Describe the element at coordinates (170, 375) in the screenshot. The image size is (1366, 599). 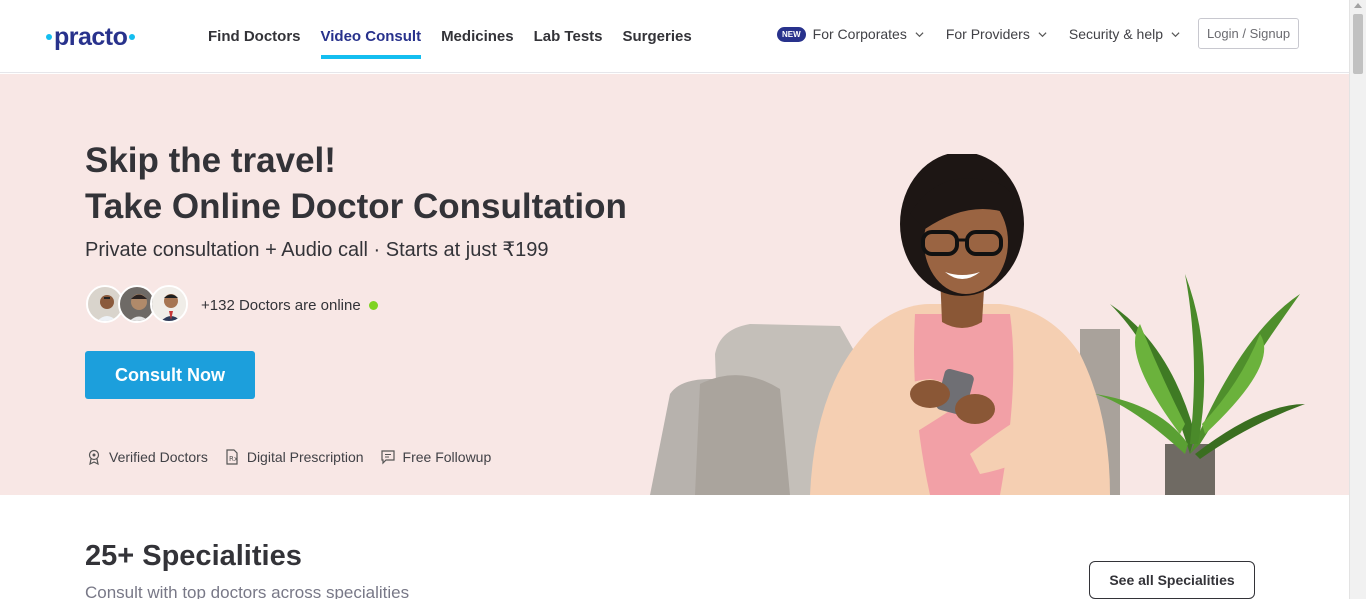
I see `consult-now-button: Consult Now` at that location.